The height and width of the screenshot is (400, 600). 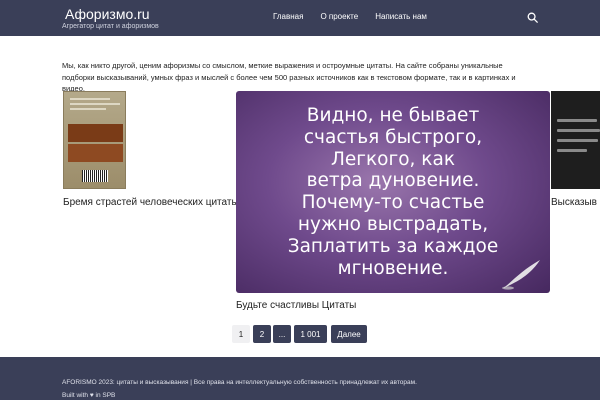 I want to click on brand: Афоризмо.ru Агрегатор цитат и афоризмов, so click(x=110, y=18).